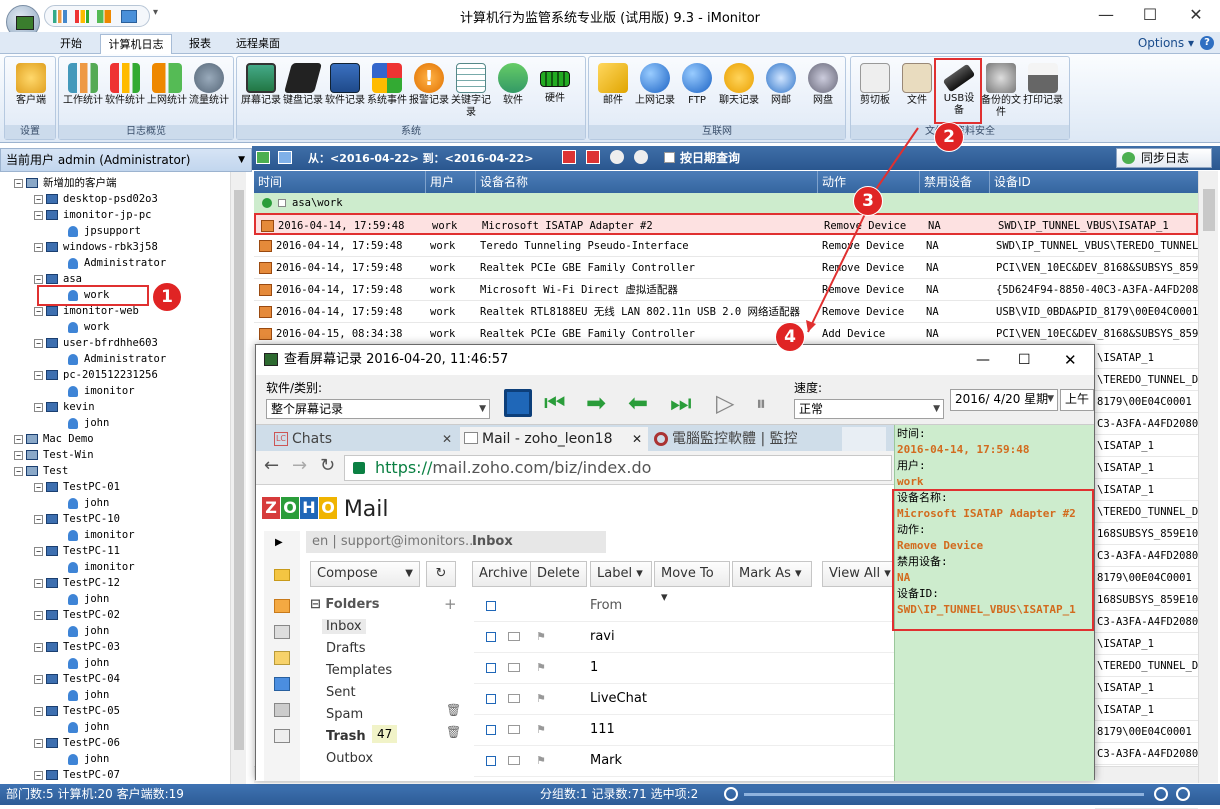  Describe the element at coordinates (949, 137) in the screenshot. I see `callout-badge-2: 2` at that location.